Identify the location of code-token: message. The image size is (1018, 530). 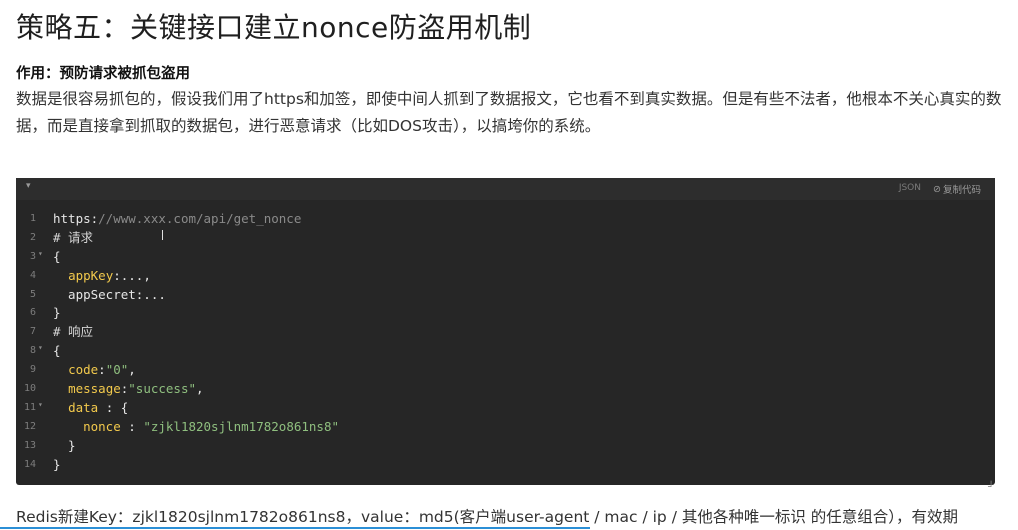
(94, 389).